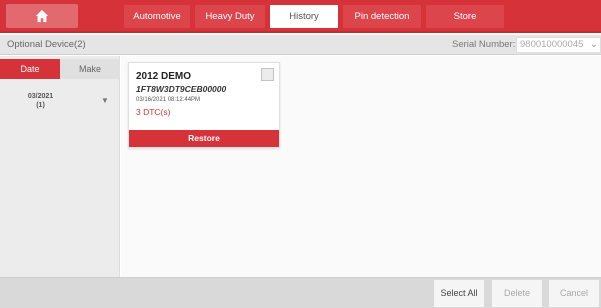  I want to click on cancel-button: Cancel, so click(574, 293).